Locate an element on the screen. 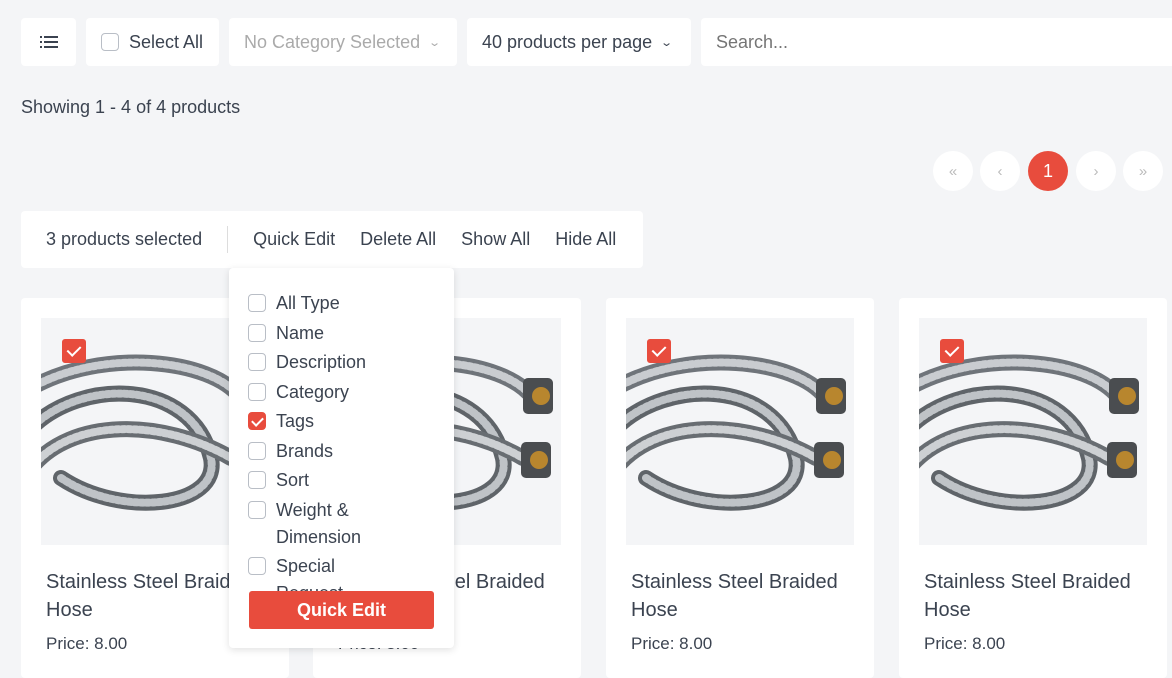 This screenshot has height=678, width=1172. quick-edit-option: Description is located at coordinates (341, 362).